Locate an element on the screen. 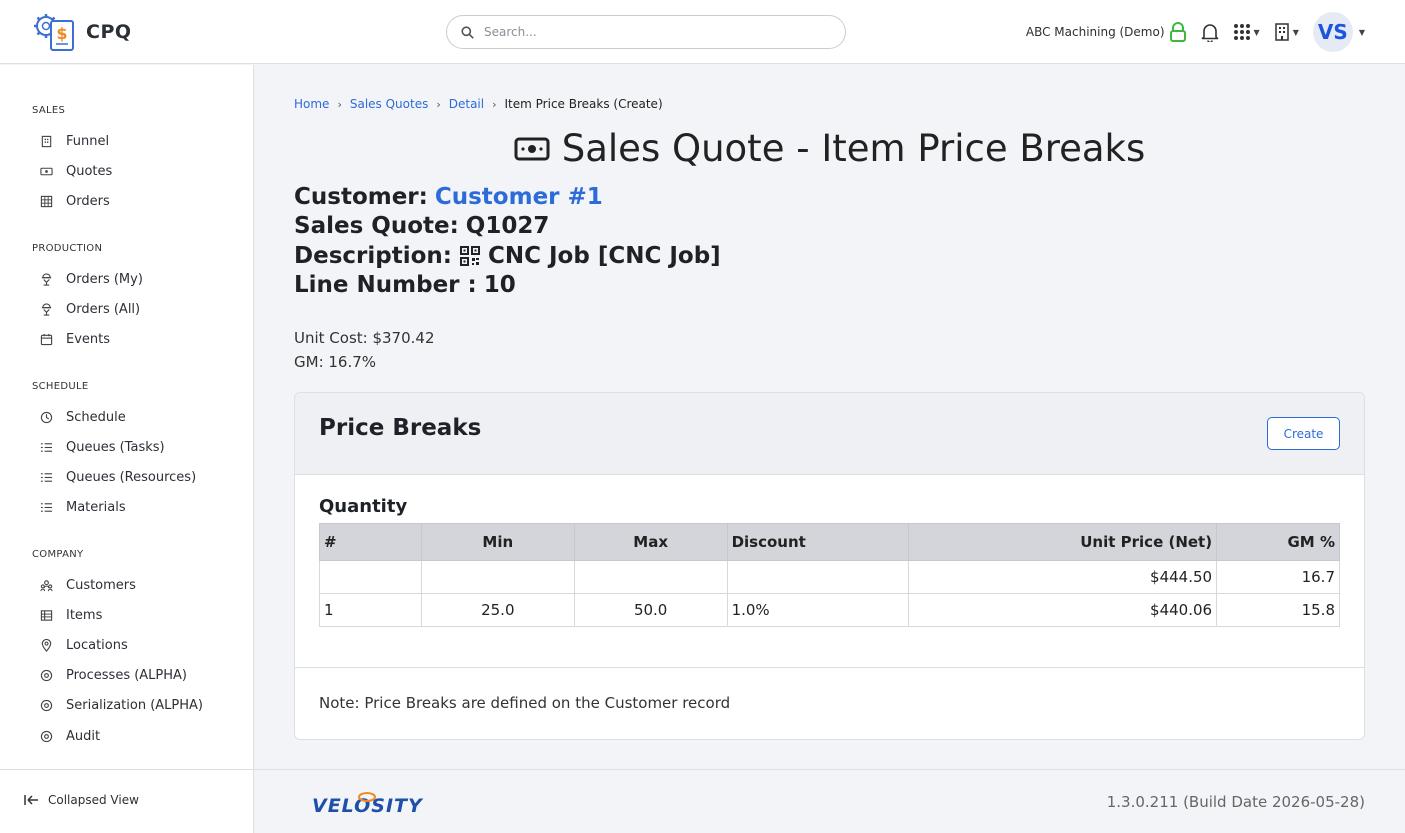  sidebar-section-company: COMPANY is located at coordinates (58, 554).